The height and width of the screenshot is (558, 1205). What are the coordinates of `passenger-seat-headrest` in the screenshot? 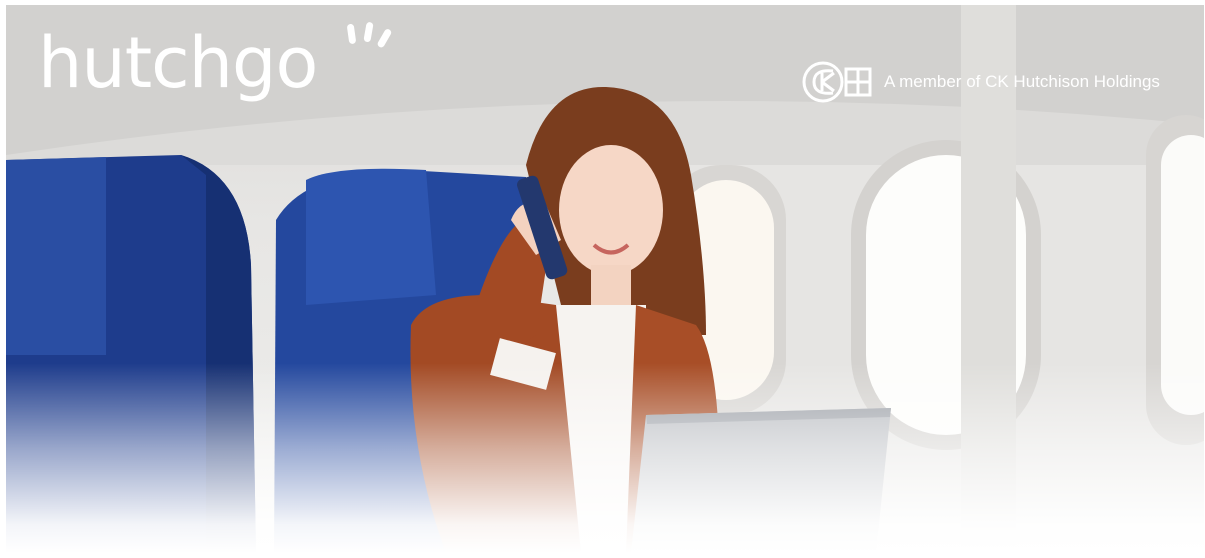 It's located at (371, 236).